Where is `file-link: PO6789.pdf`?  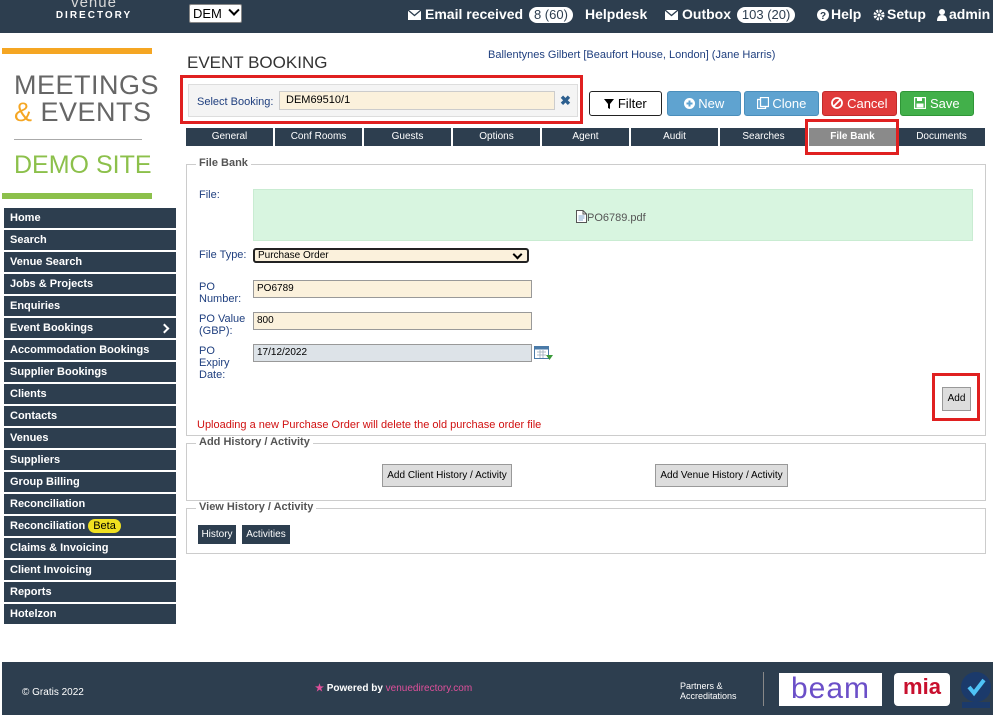
file-link: PO6789.pdf is located at coordinates (611, 217).